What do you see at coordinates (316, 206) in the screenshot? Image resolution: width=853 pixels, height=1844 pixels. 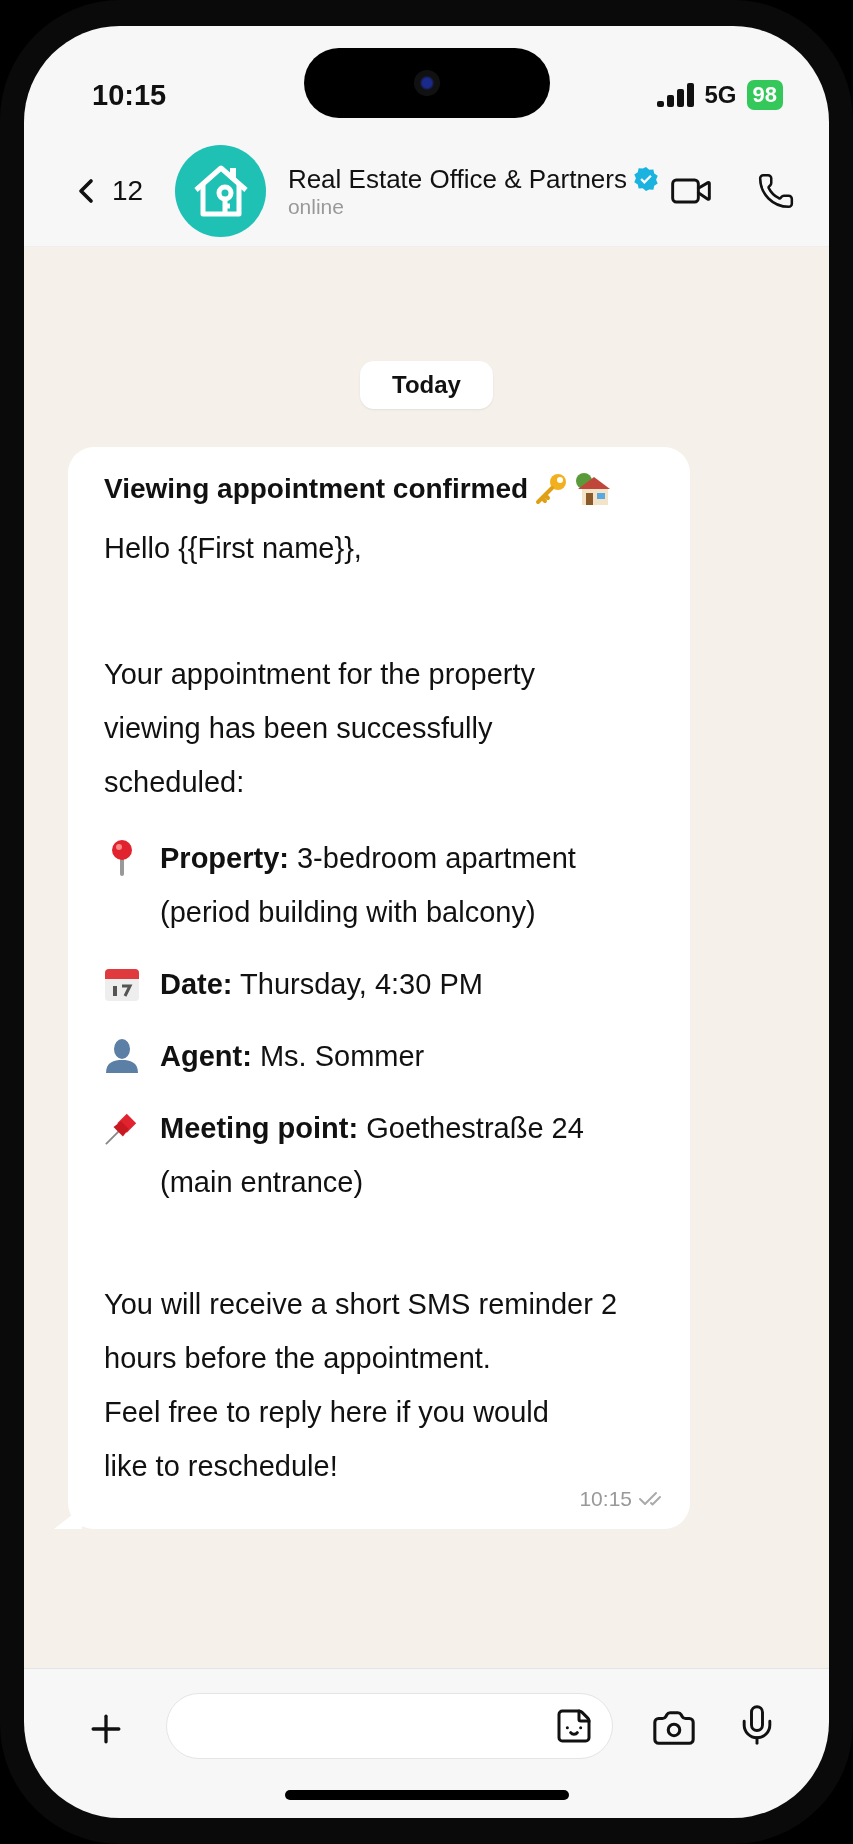 I see `contact-status: online` at bounding box center [316, 206].